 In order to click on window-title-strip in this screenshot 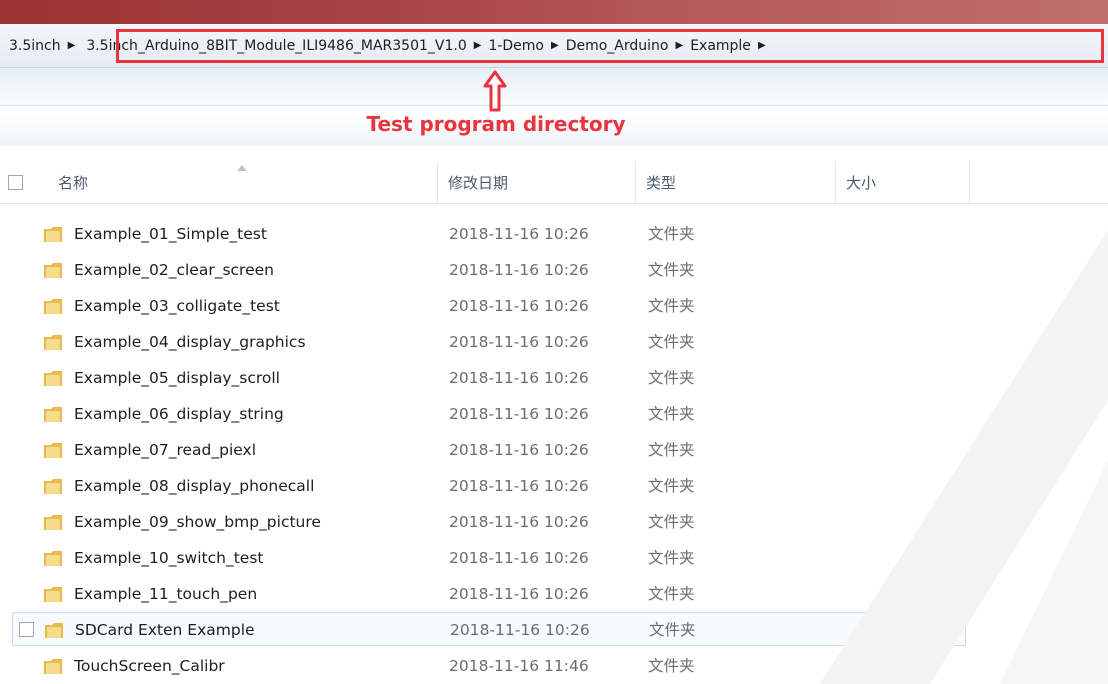, I will do `click(554, 12)`.